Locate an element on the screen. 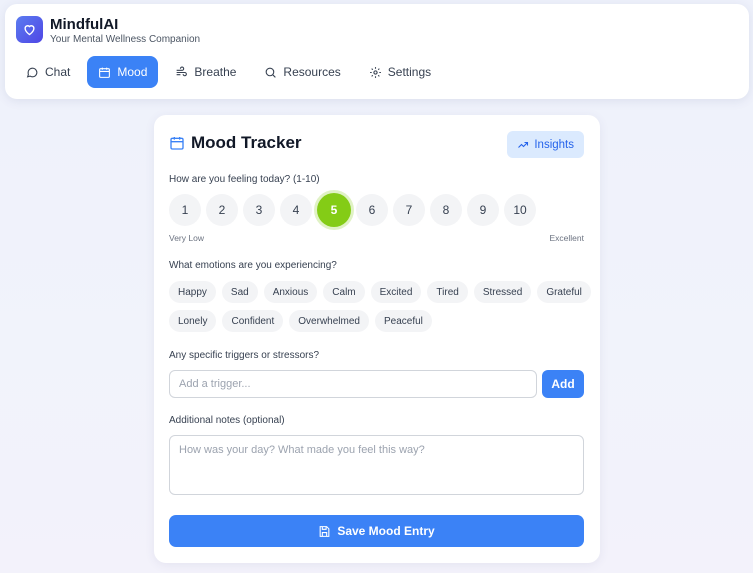 This screenshot has width=753, height=573. triggers-question: Any specific triggers or stressors? is located at coordinates (244, 355).